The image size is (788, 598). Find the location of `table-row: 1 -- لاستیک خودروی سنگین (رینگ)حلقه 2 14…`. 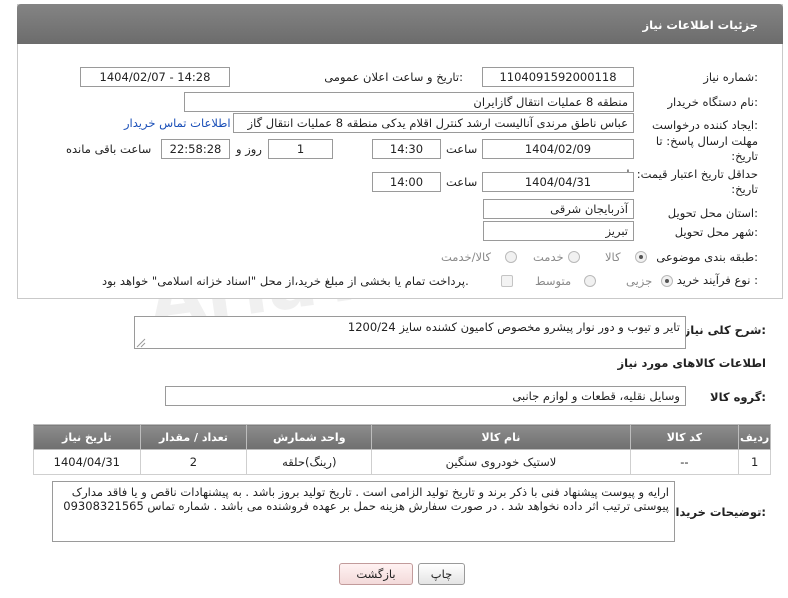

table-row: 1 -- لاستیک خودروی سنگین (رینگ)حلقه 2 14… is located at coordinates (402, 462).